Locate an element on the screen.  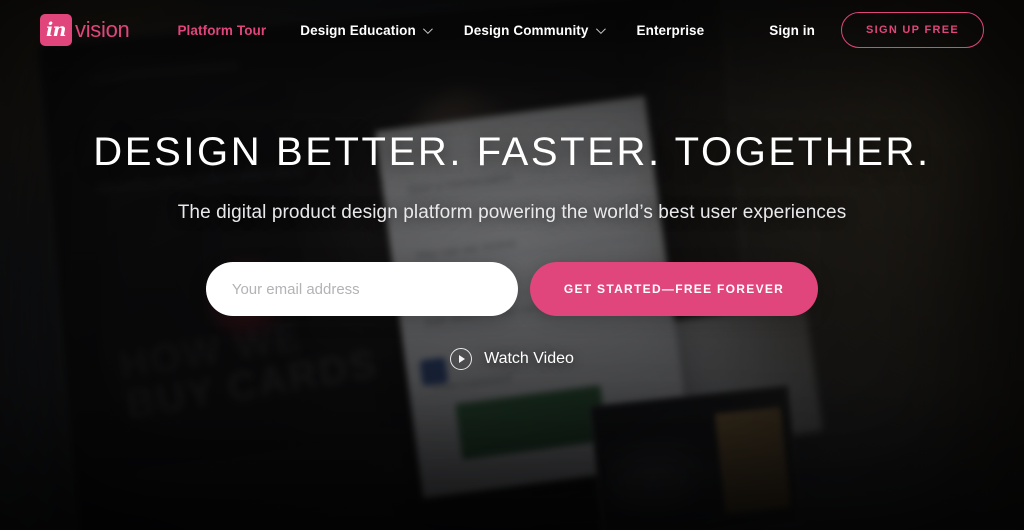
header-actions: Sign in SIGN UP FREE is located at coordinates (876, 30).